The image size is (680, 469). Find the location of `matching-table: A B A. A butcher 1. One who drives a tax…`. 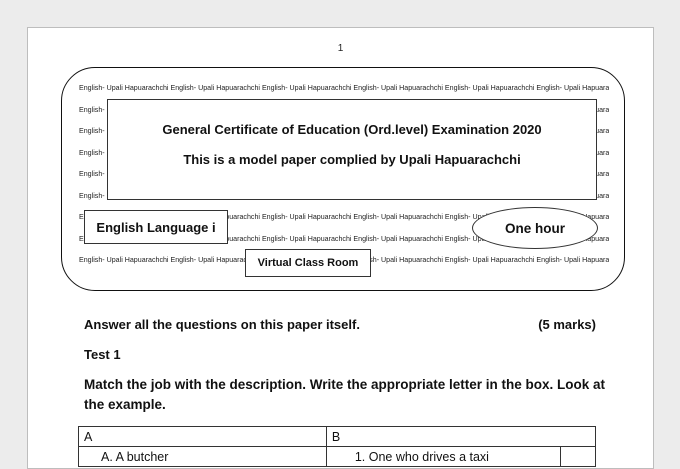

matching-table: A B A. A butcher 1. One who drives a tax… is located at coordinates (337, 446).